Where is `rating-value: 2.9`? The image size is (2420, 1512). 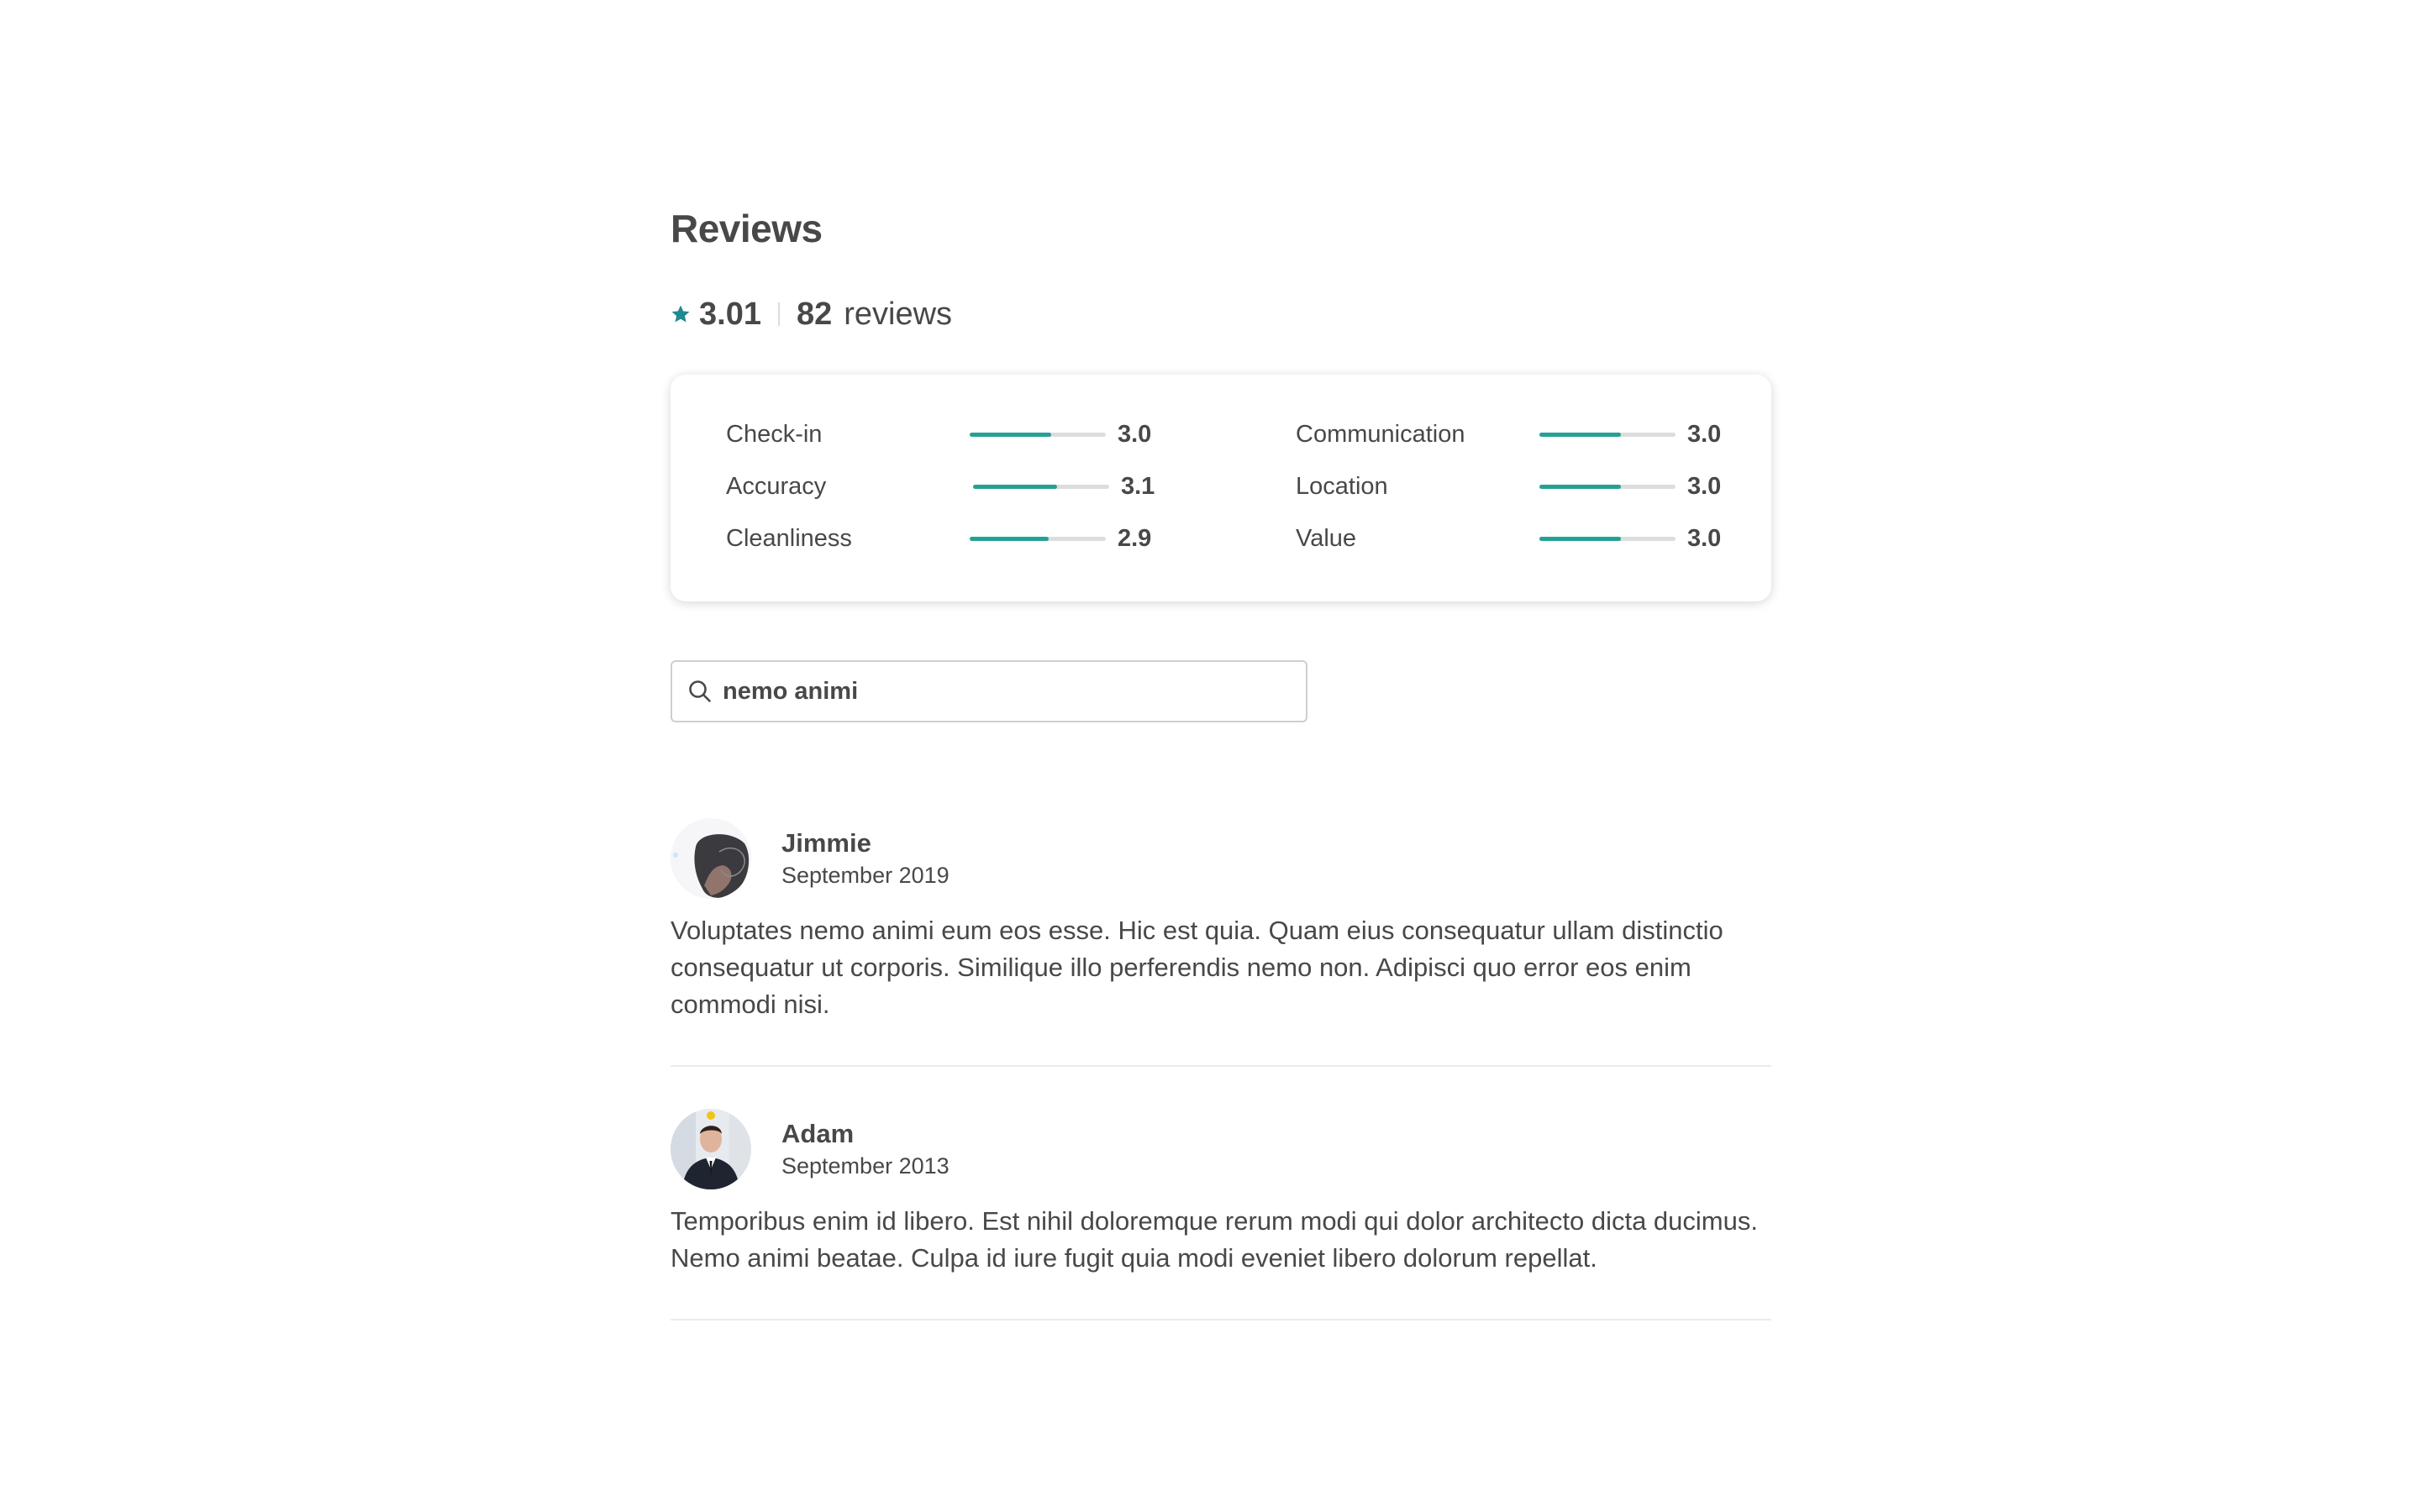 rating-value: 2.9 is located at coordinates (1135, 538).